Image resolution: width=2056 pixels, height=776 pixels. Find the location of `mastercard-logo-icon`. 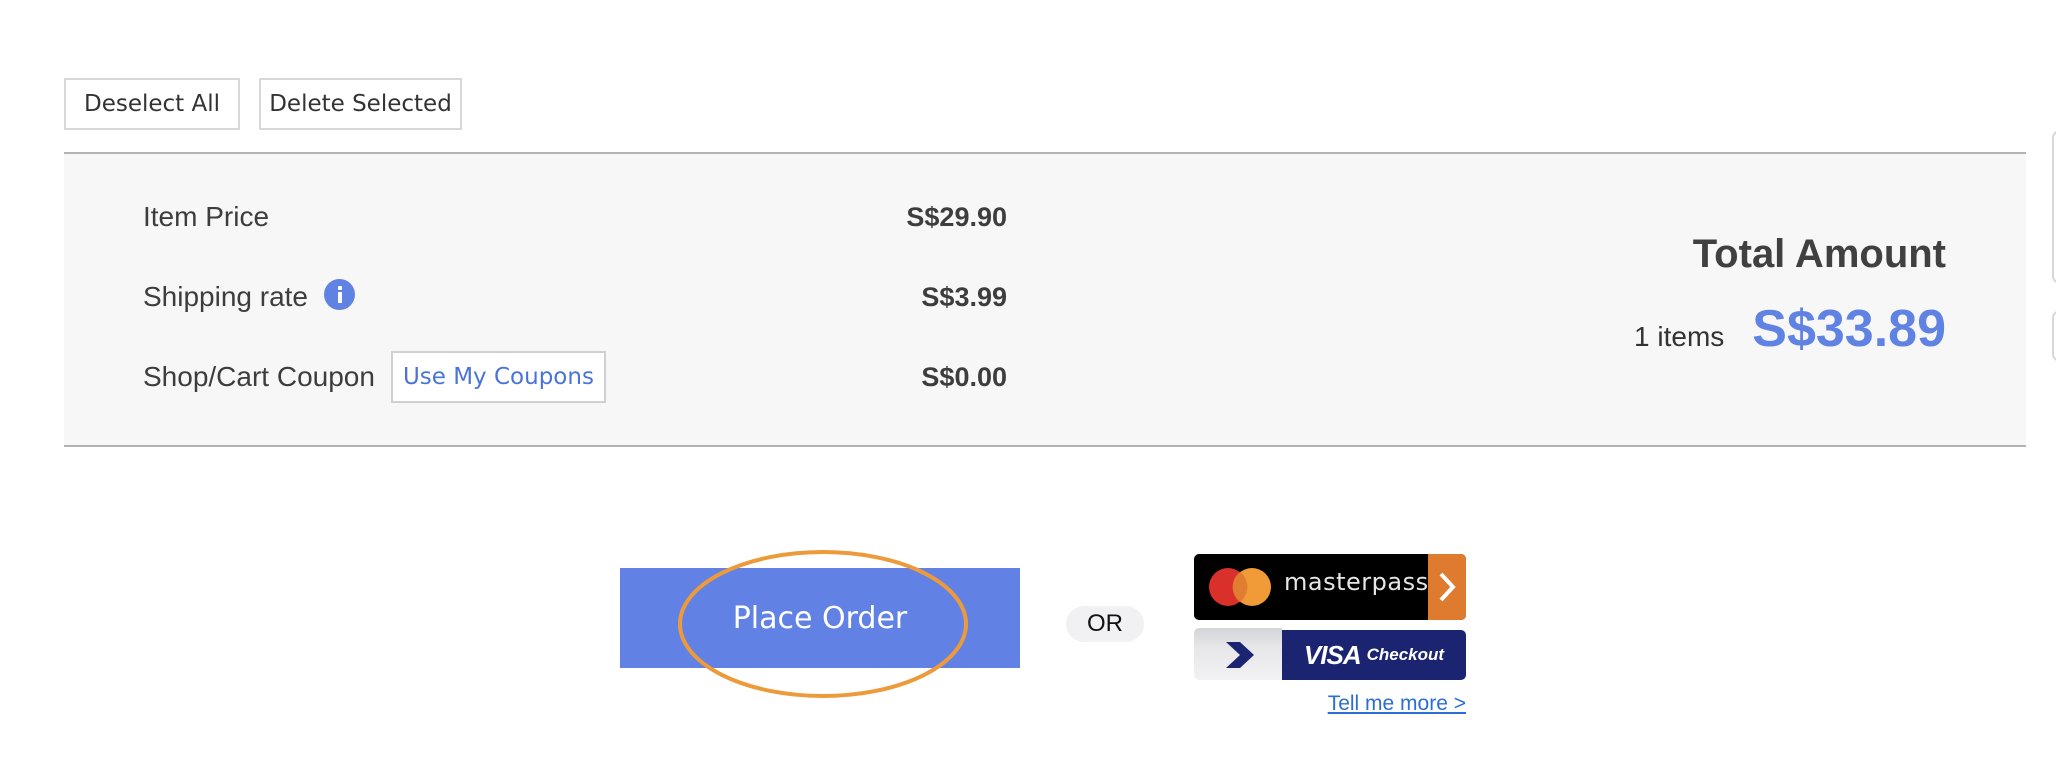

mastercard-logo-icon is located at coordinates (1240, 587).